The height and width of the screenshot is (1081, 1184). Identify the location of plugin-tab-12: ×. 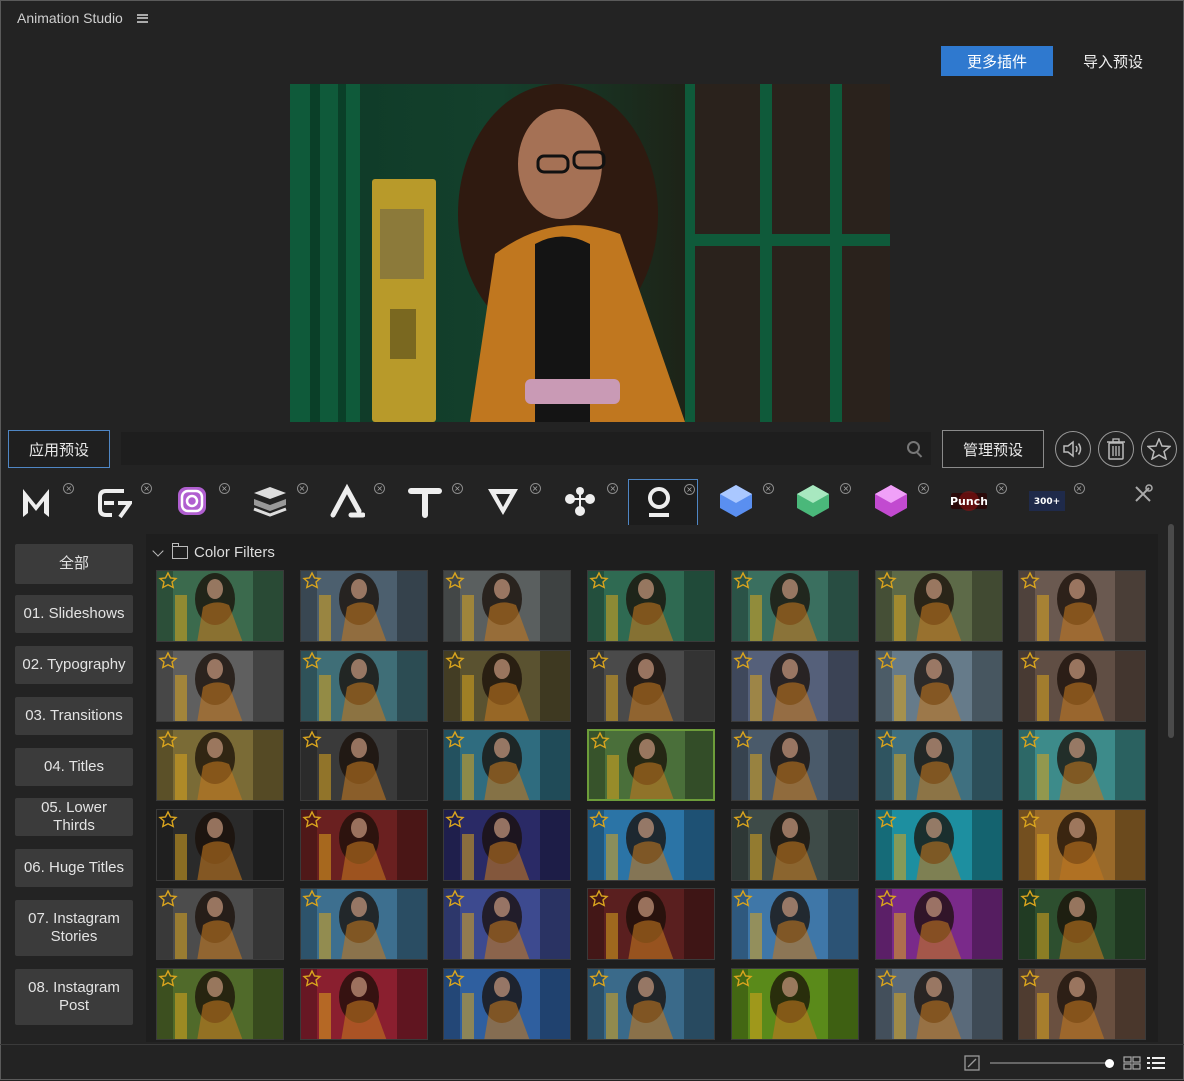
(896, 502).